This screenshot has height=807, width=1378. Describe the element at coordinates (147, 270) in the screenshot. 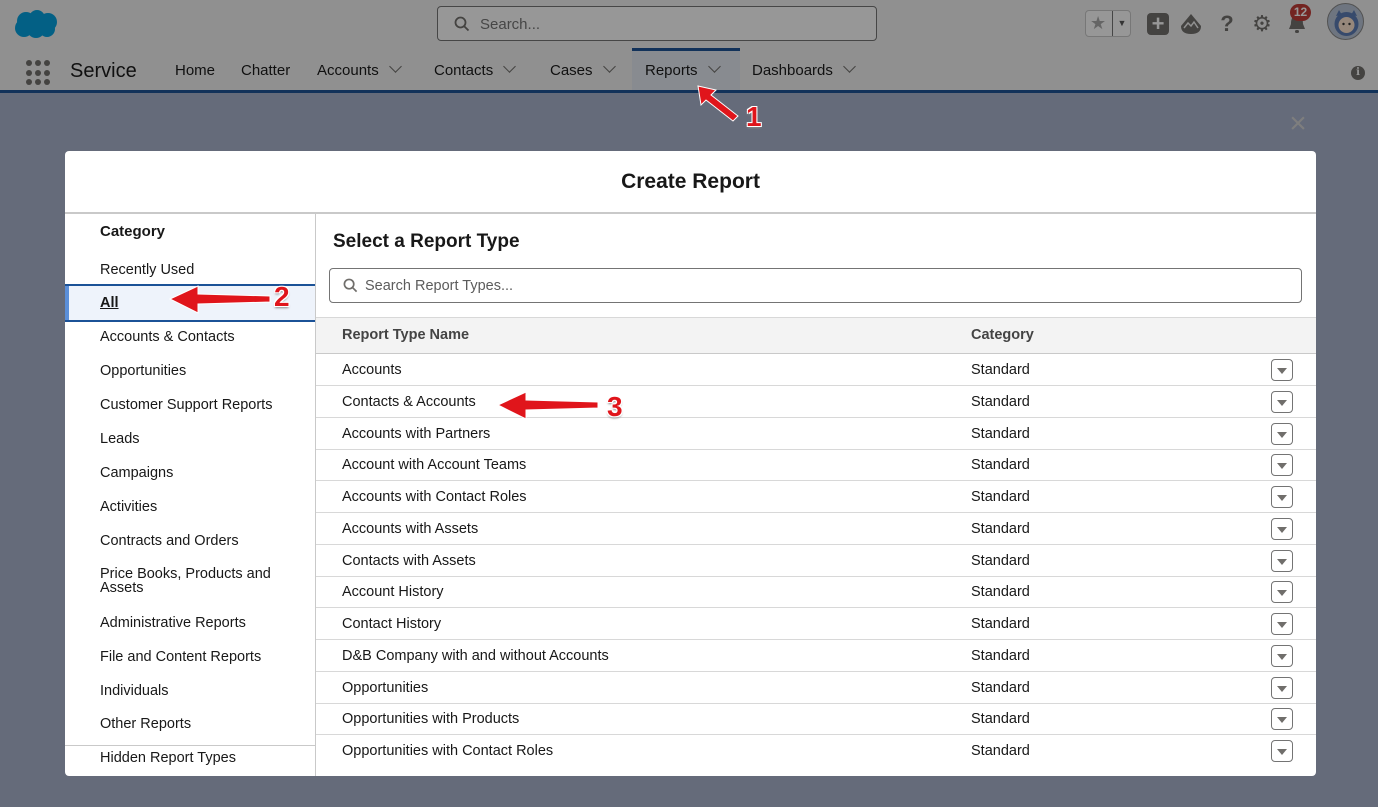

I see `category-label: Recently Used` at that location.